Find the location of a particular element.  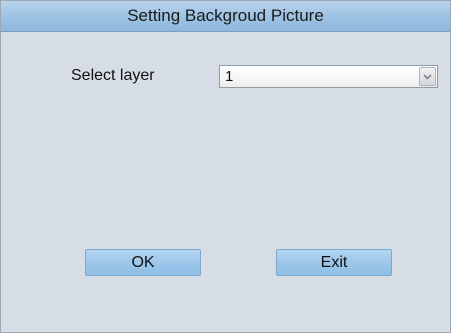

dialog-title: Setting Backgroud Picture is located at coordinates (225, 15).